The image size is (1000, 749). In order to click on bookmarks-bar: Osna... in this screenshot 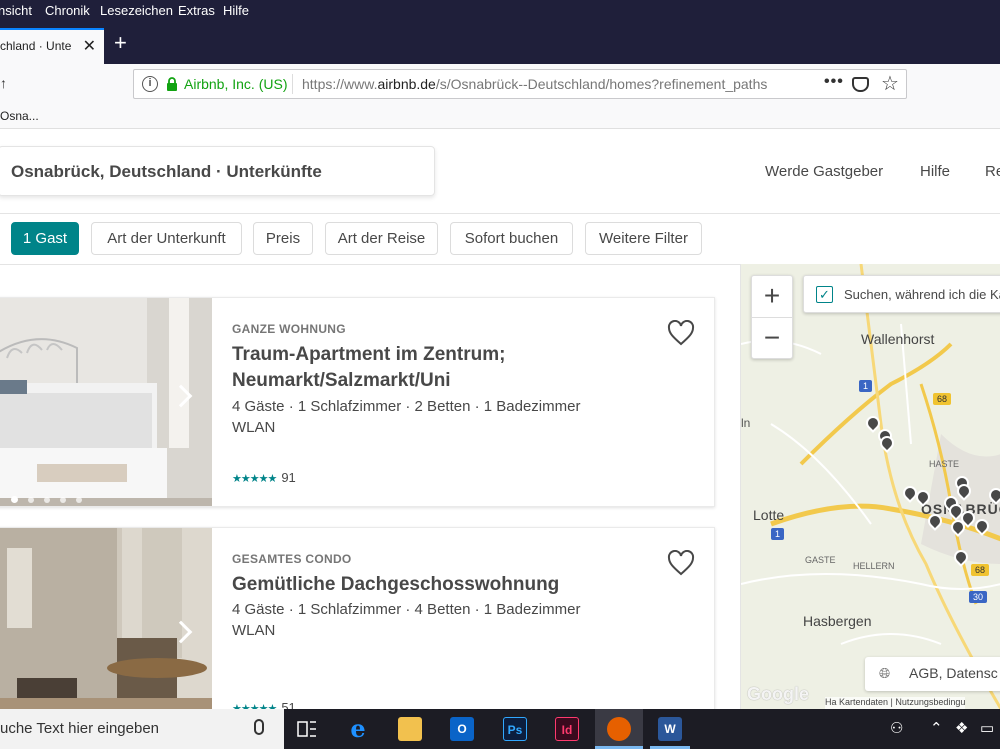, I will do `click(500, 116)`.